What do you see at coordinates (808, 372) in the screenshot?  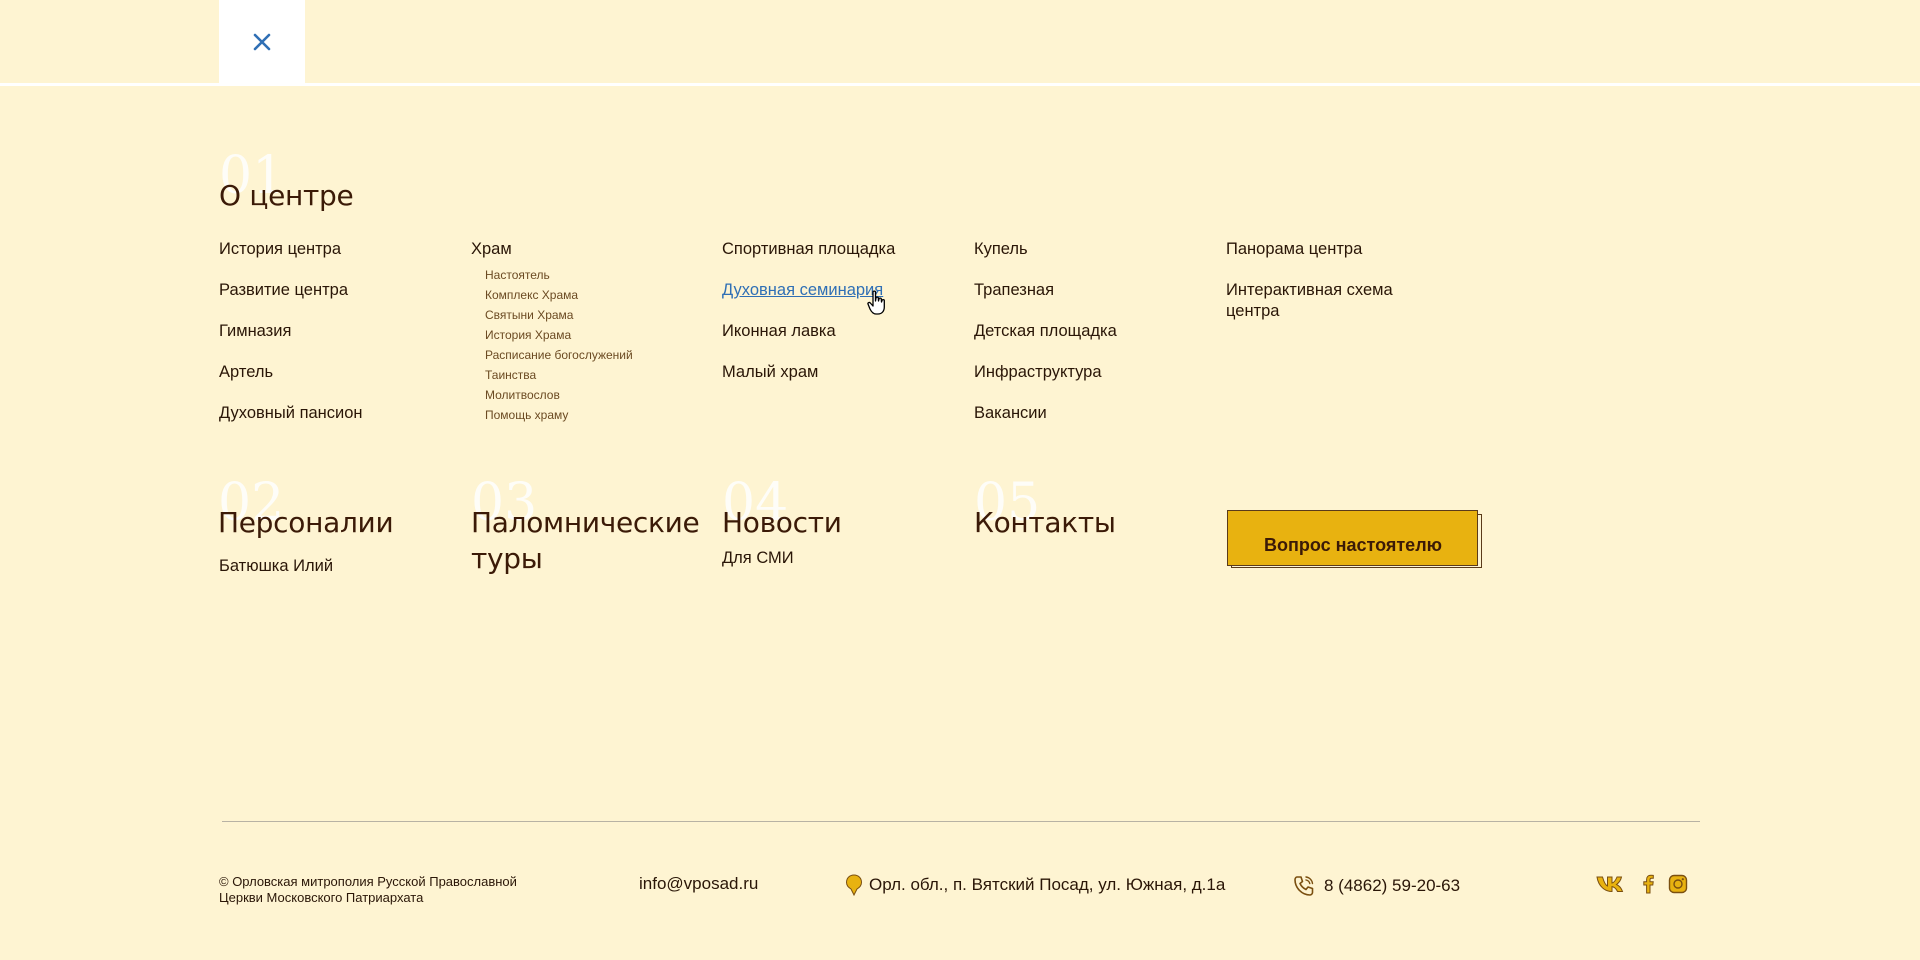 I see `menu-link: Малый храм` at bounding box center [808, 372].